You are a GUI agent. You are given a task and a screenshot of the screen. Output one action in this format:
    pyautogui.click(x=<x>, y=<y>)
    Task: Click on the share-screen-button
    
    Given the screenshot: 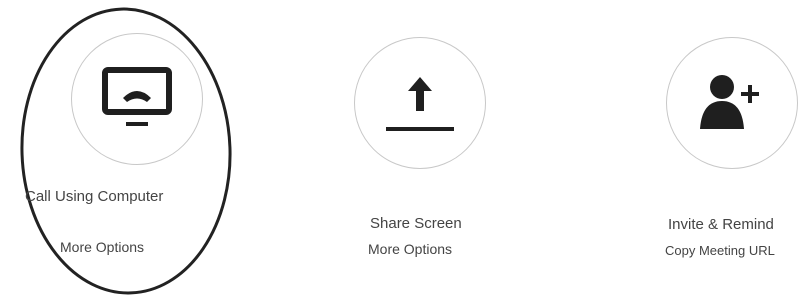 What is the action you would take?
    pyautogui.click(x=420, y=103)
    